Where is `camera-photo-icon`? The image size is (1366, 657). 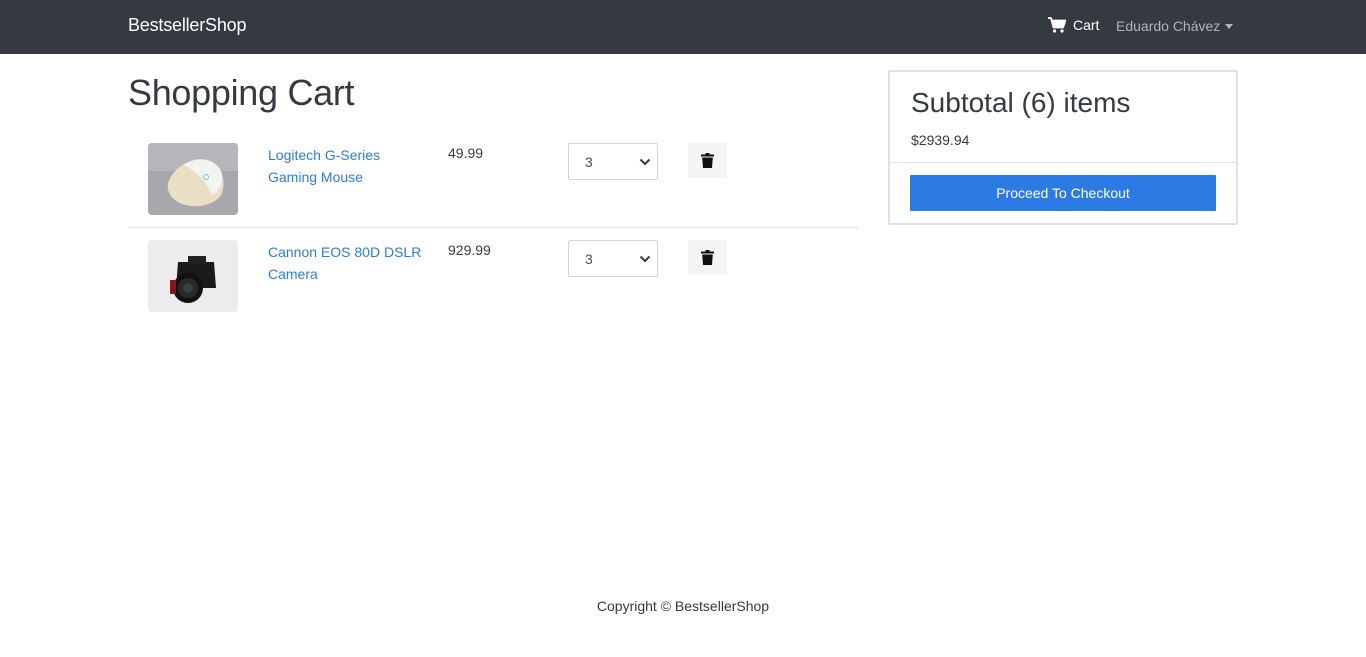
camera-photo-icon is located at coordinates (193, 276).